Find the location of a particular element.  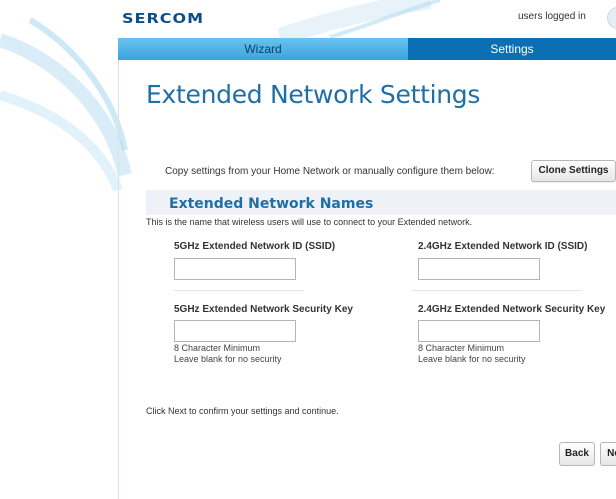

sercomm-logo: SERCOM is located at coordinates (163, 18).